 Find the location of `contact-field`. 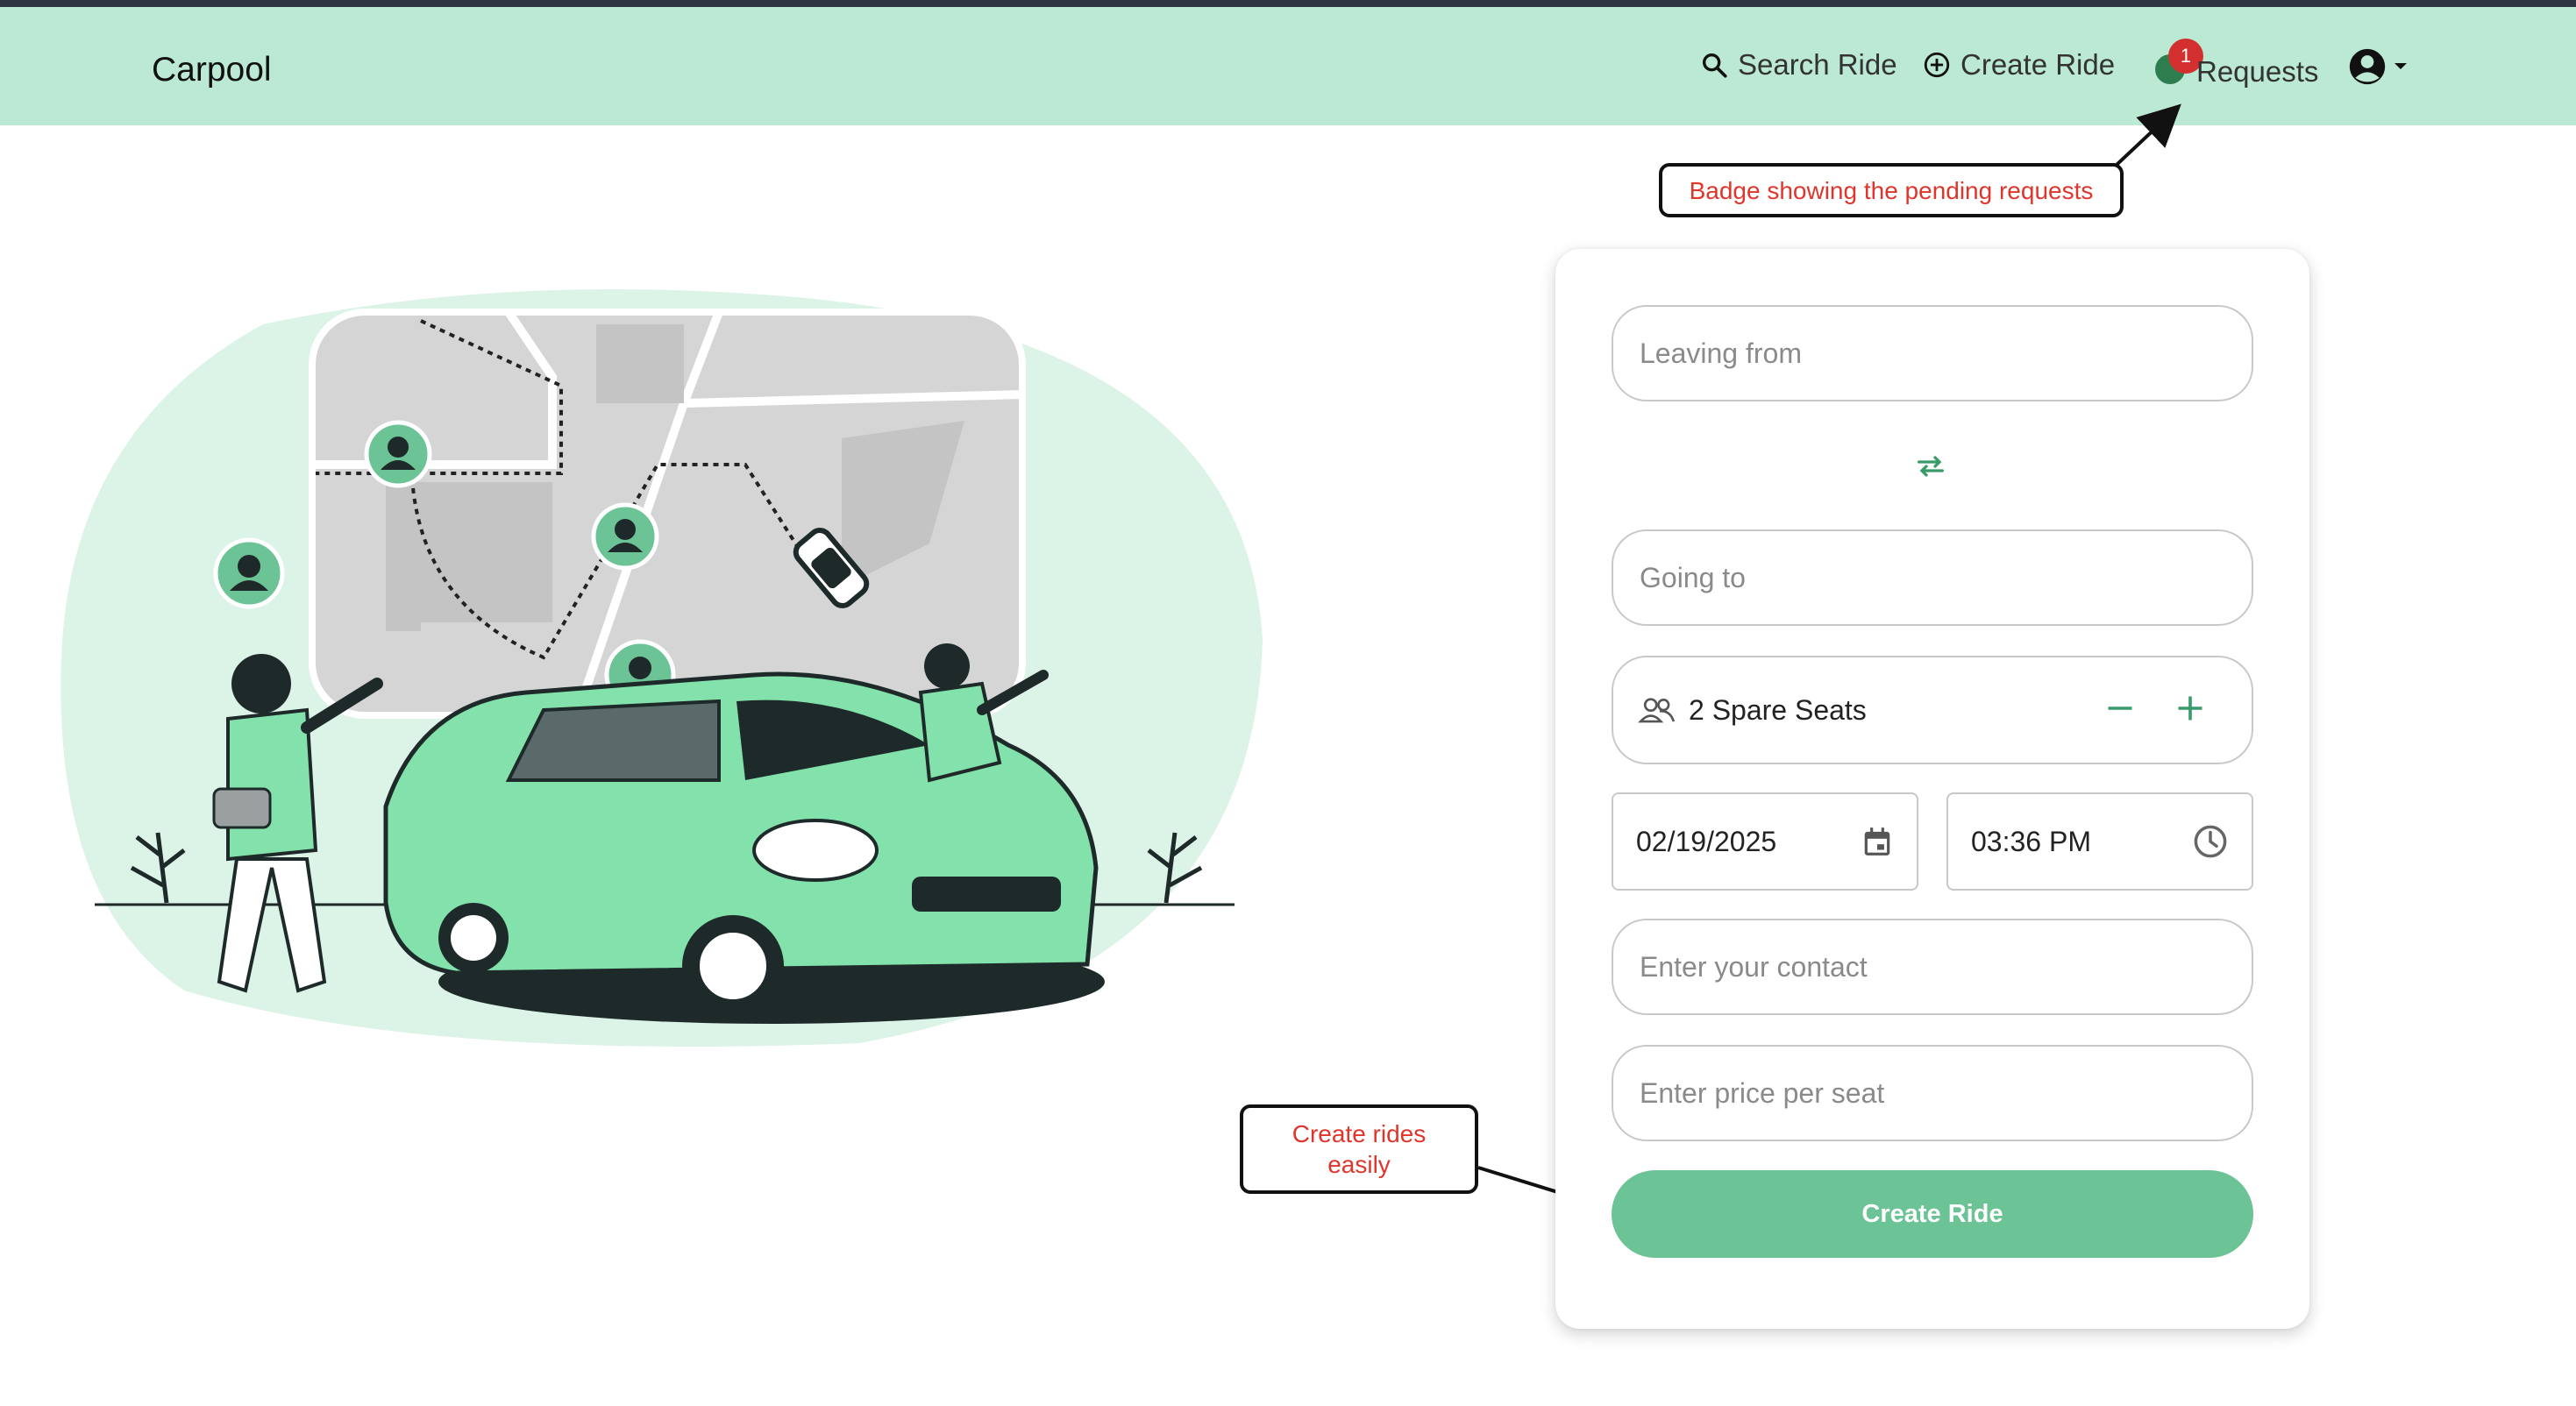

contact-field is located at coordinates (1932, 967).